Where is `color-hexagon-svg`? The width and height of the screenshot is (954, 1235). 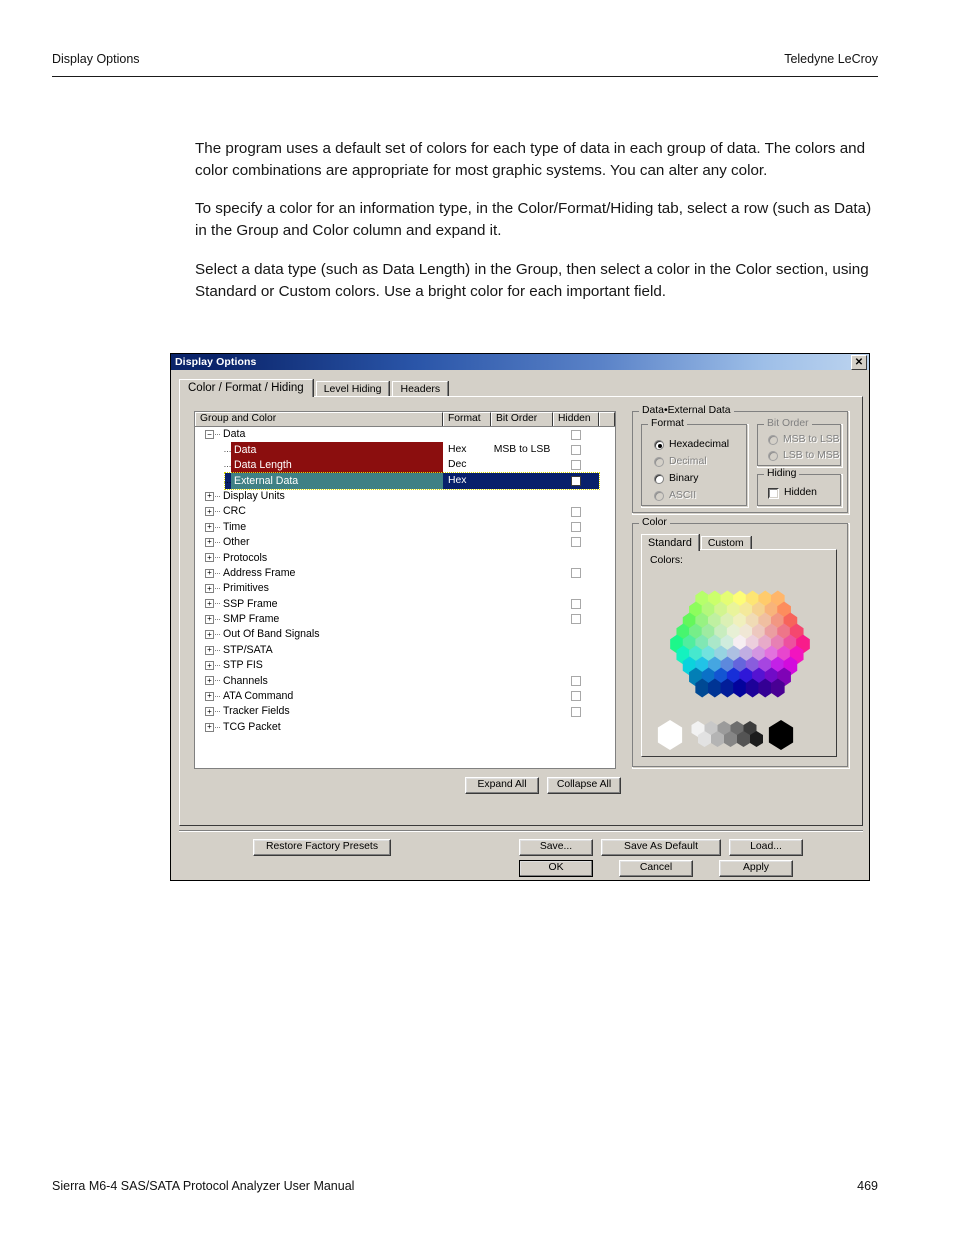 color-hexagon-svg is located at coordinates (740, 643).